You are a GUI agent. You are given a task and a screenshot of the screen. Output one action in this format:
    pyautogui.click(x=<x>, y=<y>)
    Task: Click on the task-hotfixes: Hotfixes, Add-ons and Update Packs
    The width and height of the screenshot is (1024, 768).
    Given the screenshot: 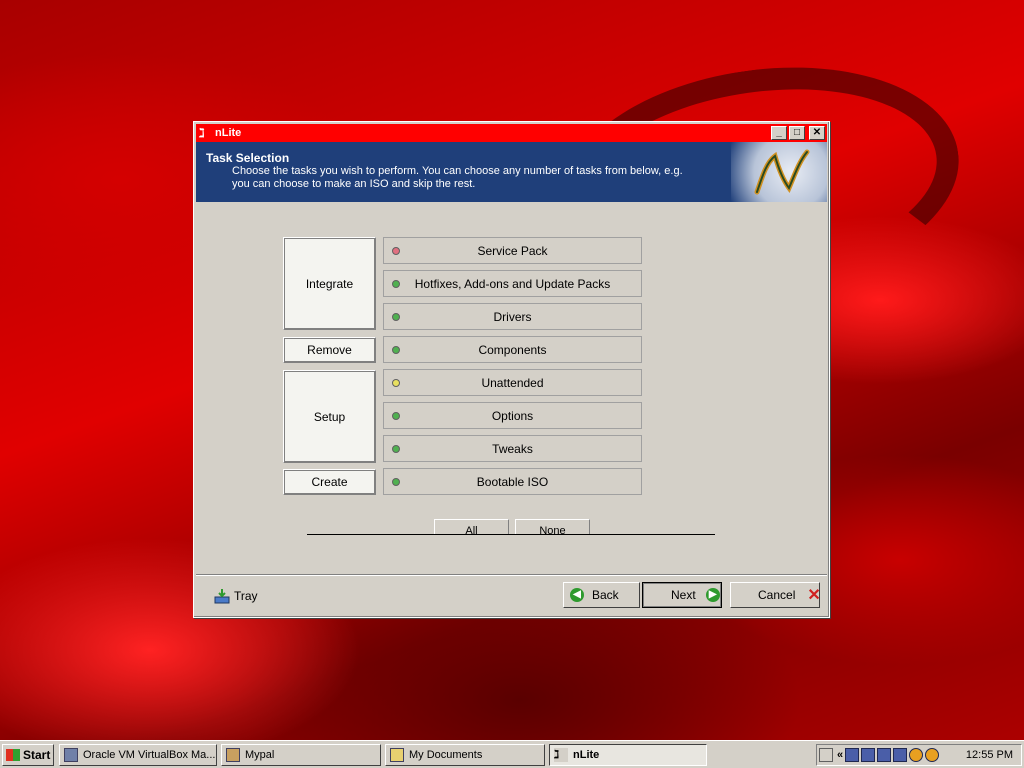 What is the action you would take?
    pyautogui.click(x=512, y=283)
    